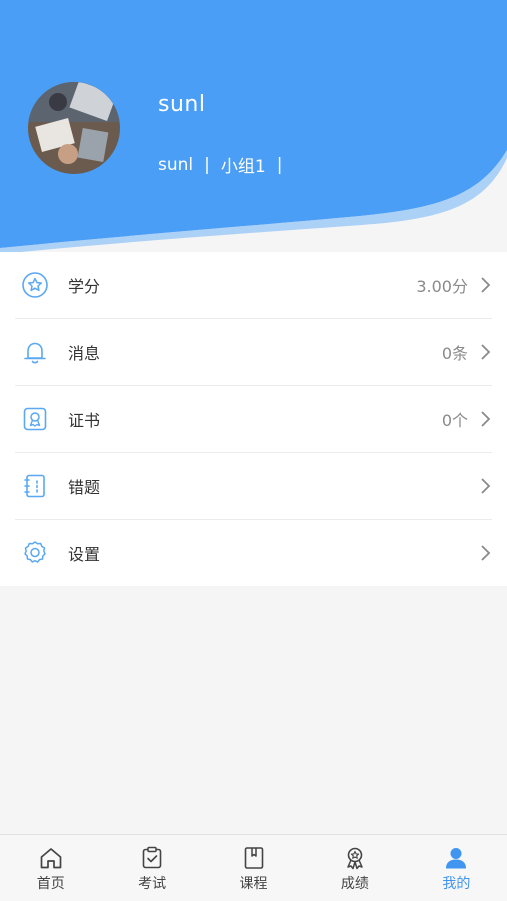  I want to click on menu-value-certificates: 0个, so click(454, 420).